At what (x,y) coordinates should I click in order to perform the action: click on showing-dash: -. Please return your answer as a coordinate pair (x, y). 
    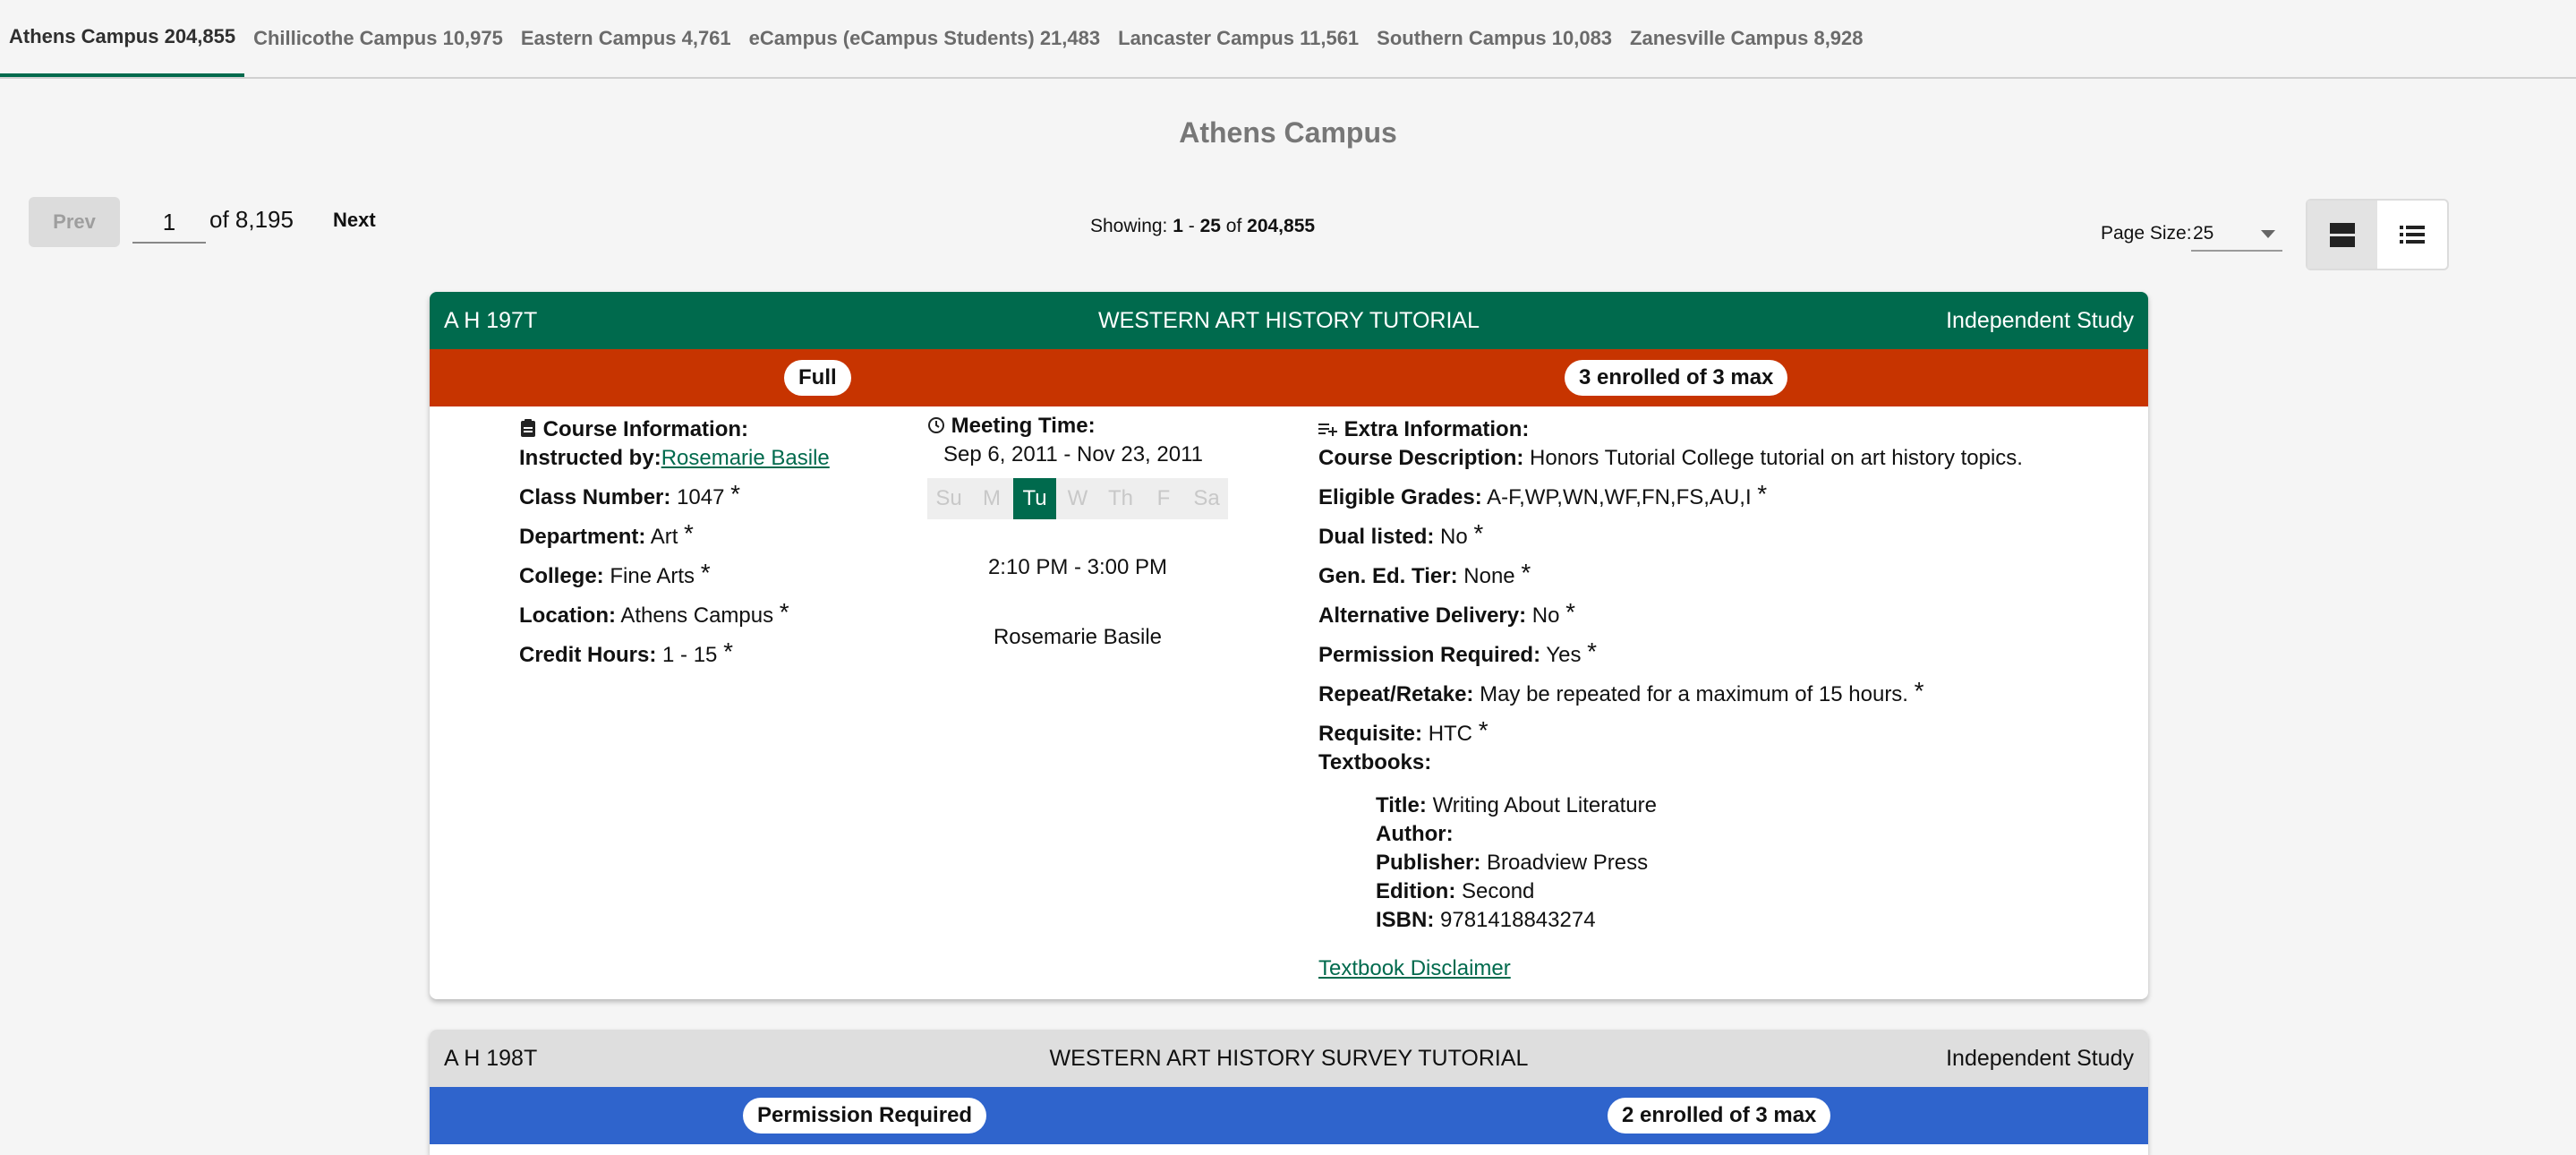
    Looking at the image, I should click on (1191, 226).